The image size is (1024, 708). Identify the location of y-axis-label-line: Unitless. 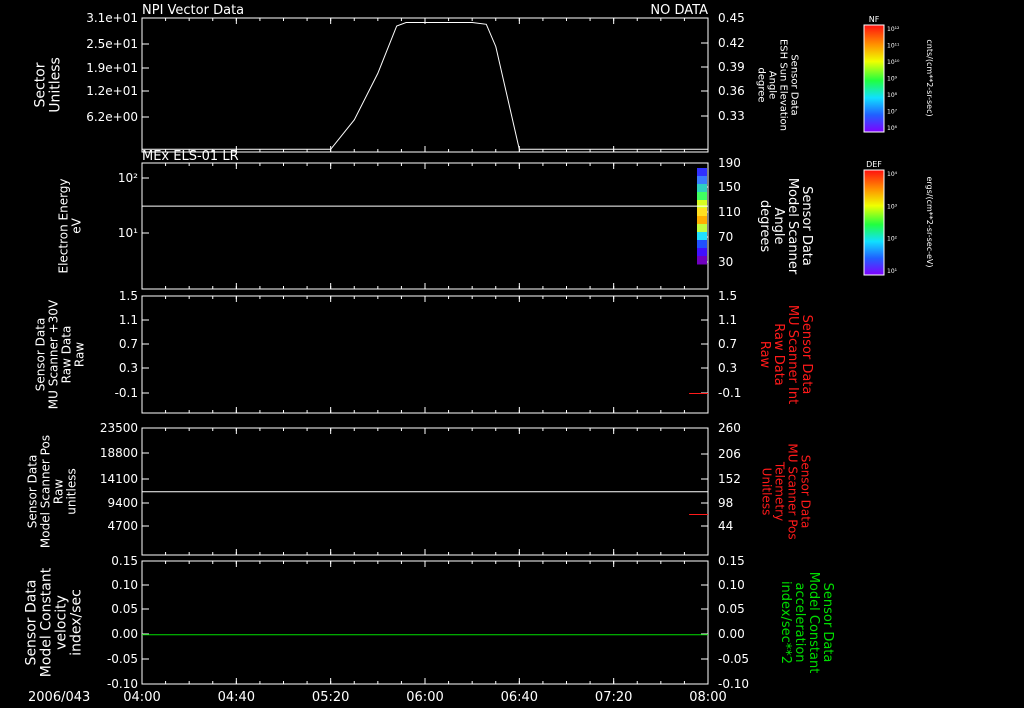
(767, 492).